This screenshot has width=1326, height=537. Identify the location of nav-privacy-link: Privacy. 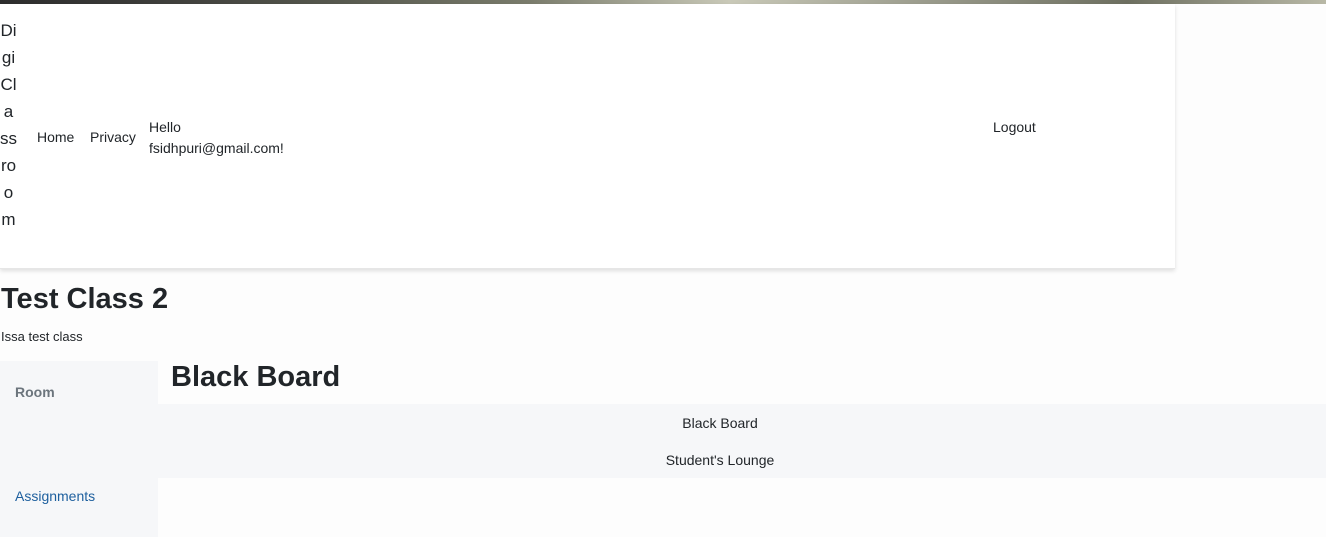
(113, 137).